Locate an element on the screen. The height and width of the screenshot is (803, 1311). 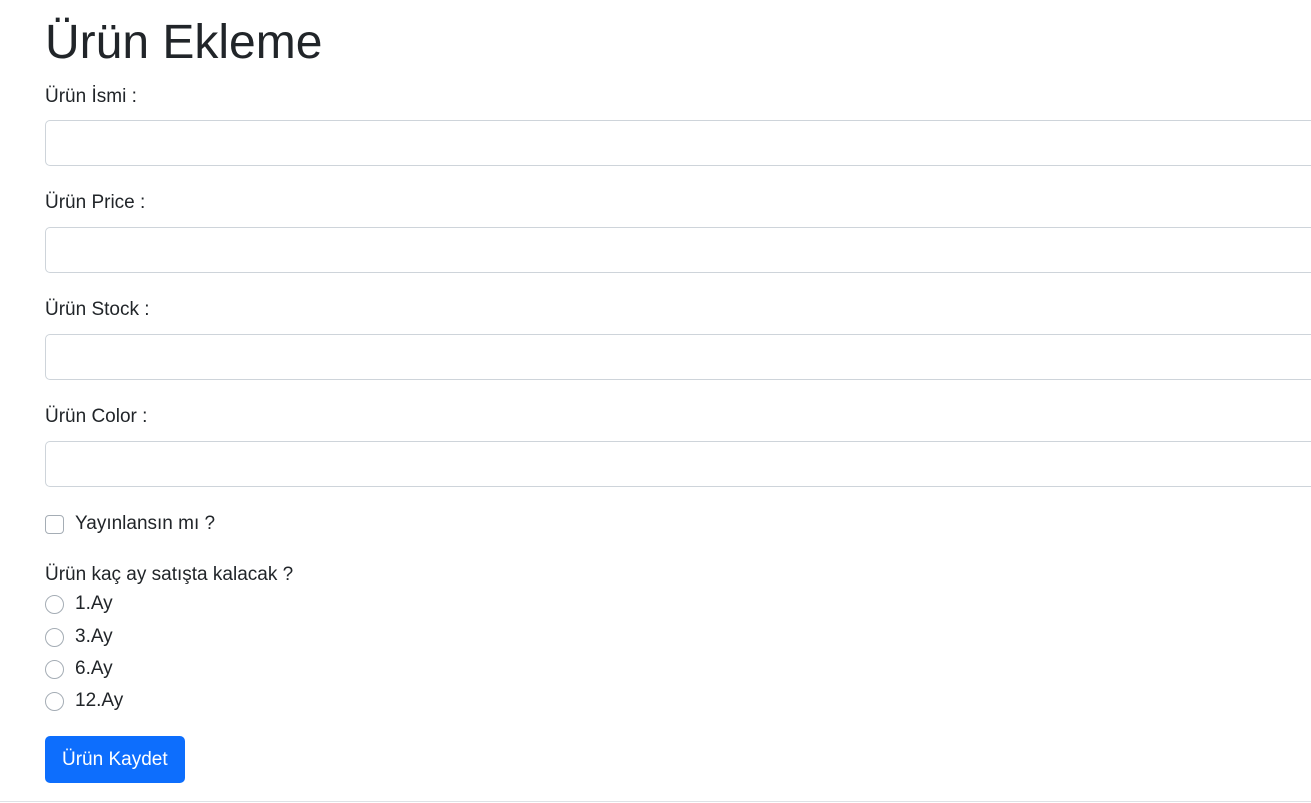
page-divider is located at coordinates (655, 801).